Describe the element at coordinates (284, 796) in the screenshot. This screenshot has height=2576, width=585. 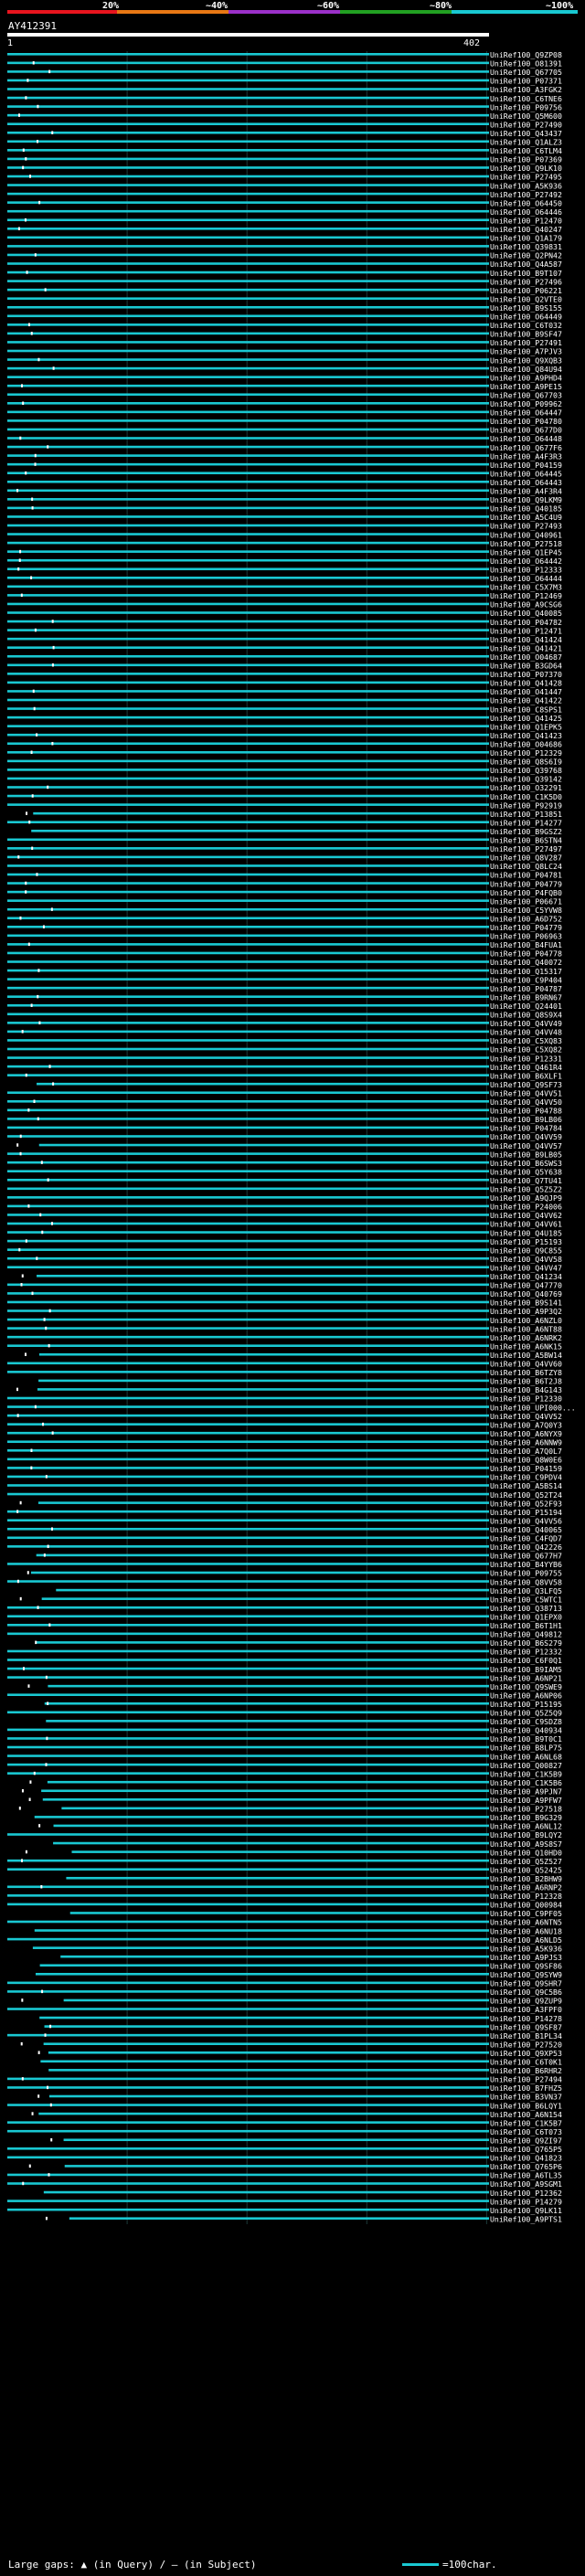
I see `hit-row: UniRef100_C1K5D0` at that location.